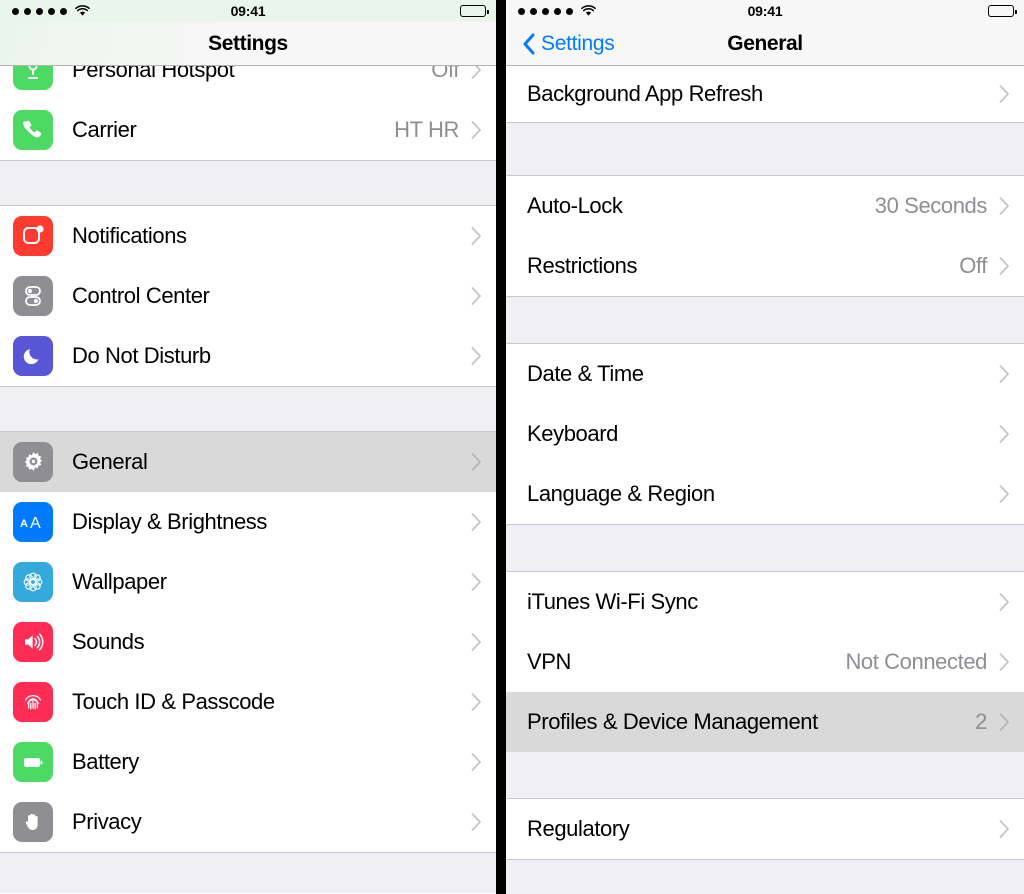 This screenshot has width=1024, height=894. Describe the element at coordinates (248, 236) in the screenshot. I see `list-item-notifications: Notifications` at that location.